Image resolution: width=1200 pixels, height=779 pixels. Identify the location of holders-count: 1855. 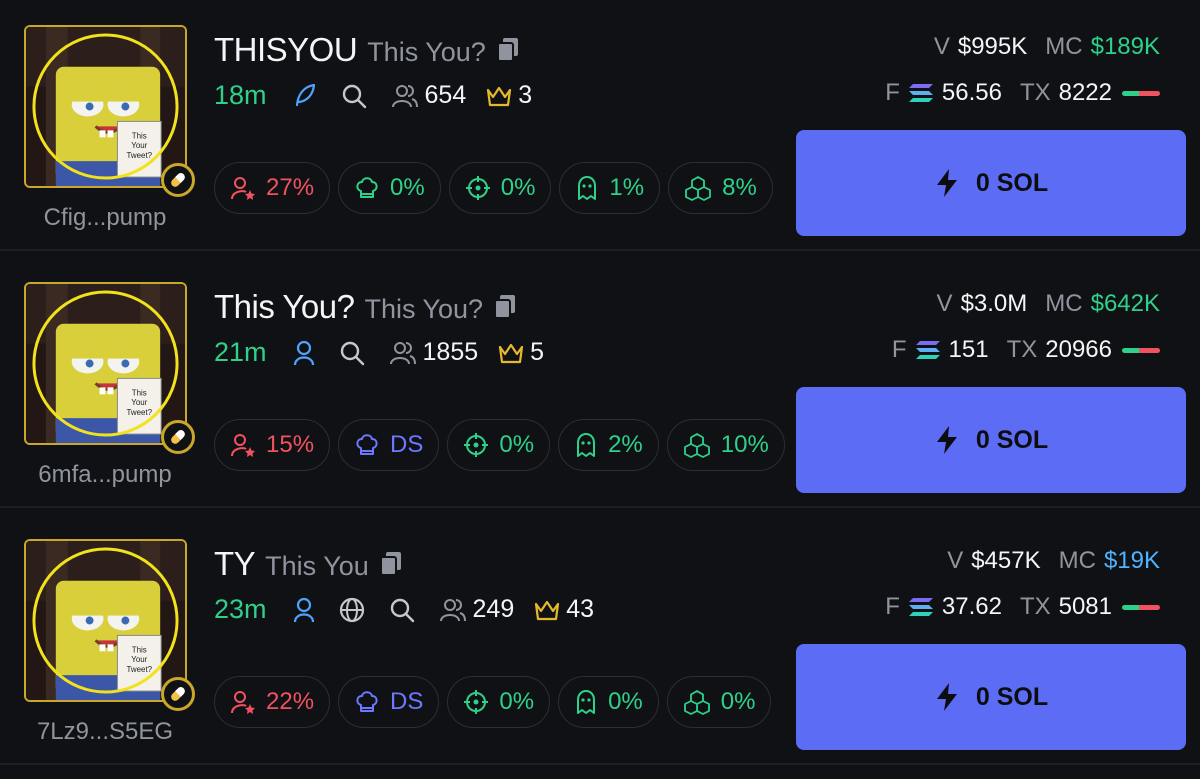
(433, 352).